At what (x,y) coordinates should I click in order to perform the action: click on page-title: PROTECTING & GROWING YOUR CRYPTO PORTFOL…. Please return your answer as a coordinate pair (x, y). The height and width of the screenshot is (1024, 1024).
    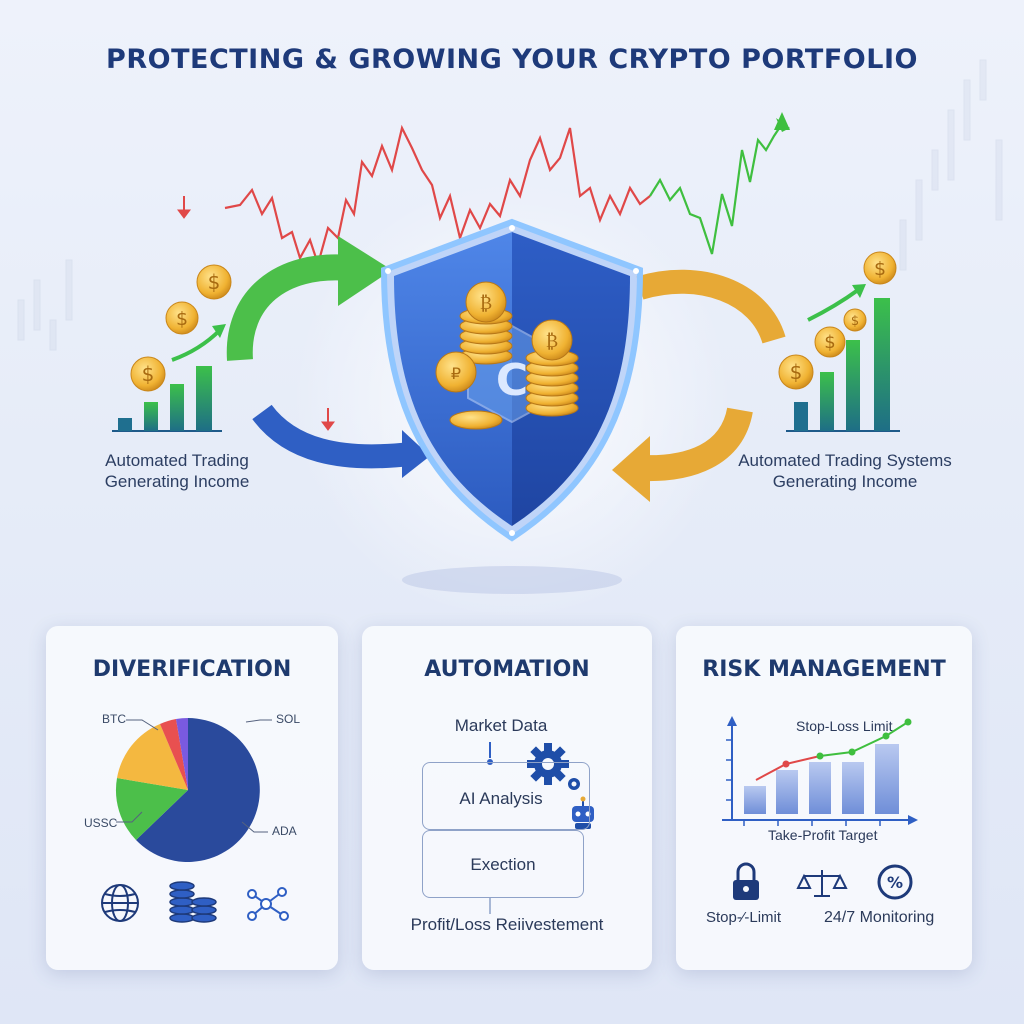
    Looking at the image, I should click on (512, 59).